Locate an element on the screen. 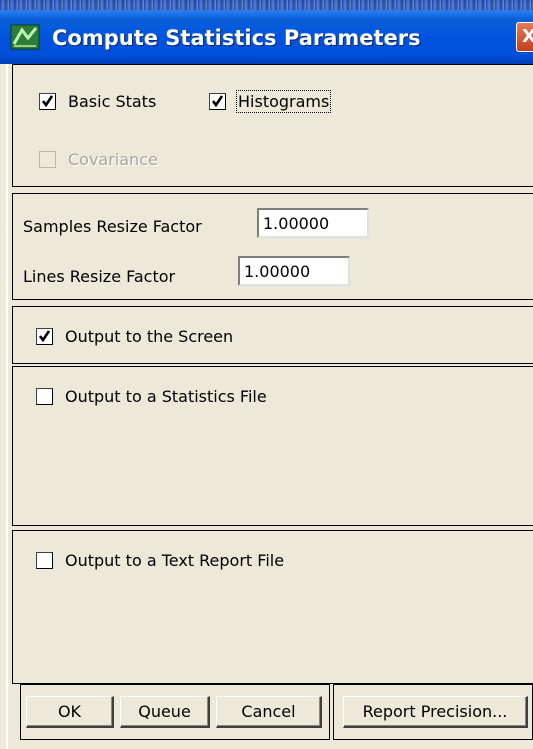 The image size is (533, 749). background-window-strip is located at coordinates (266, 5).